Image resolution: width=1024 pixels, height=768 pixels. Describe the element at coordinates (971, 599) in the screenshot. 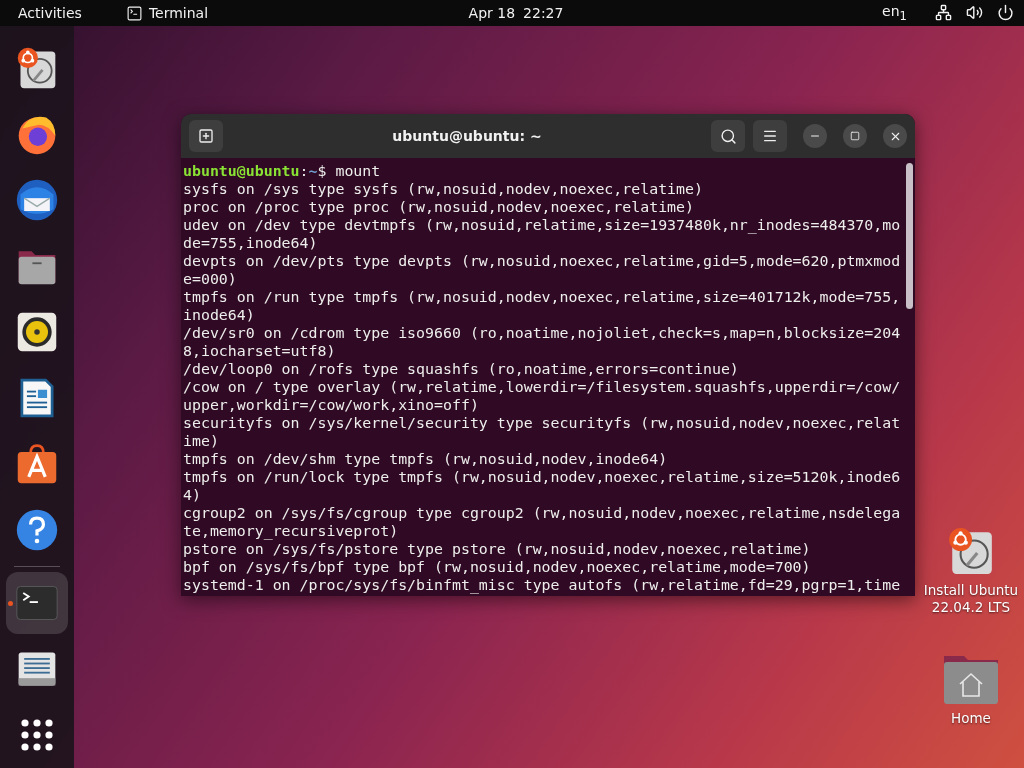

I see `desktop-icon-label: Install Ubuntu 22.04.2 LTS` at that location.